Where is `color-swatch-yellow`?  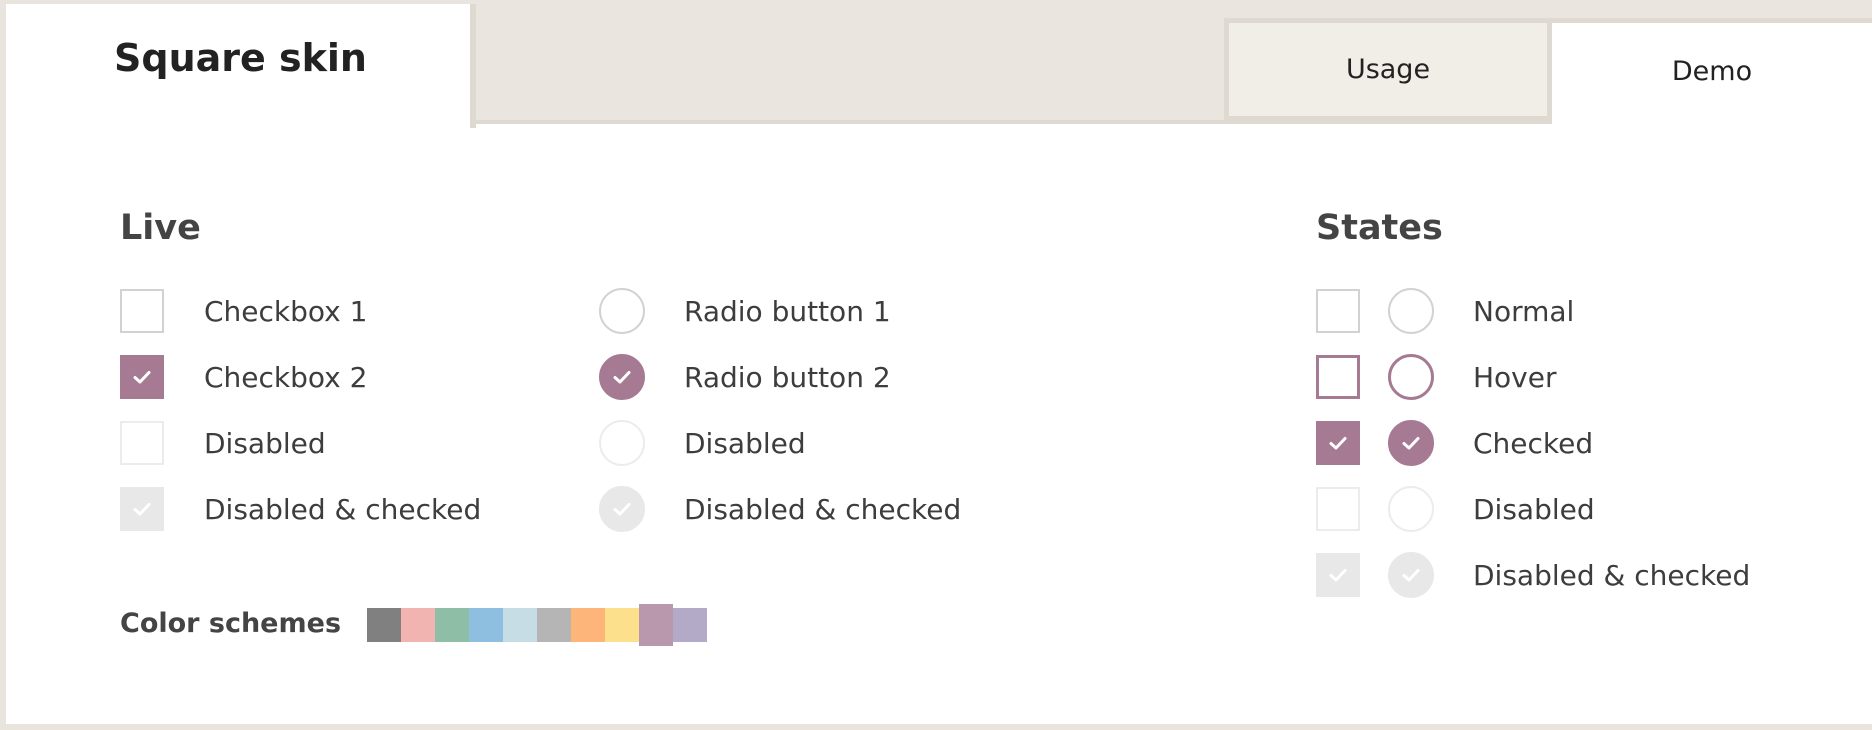 color-swatch-yellow is located at coordinates (622, 625).